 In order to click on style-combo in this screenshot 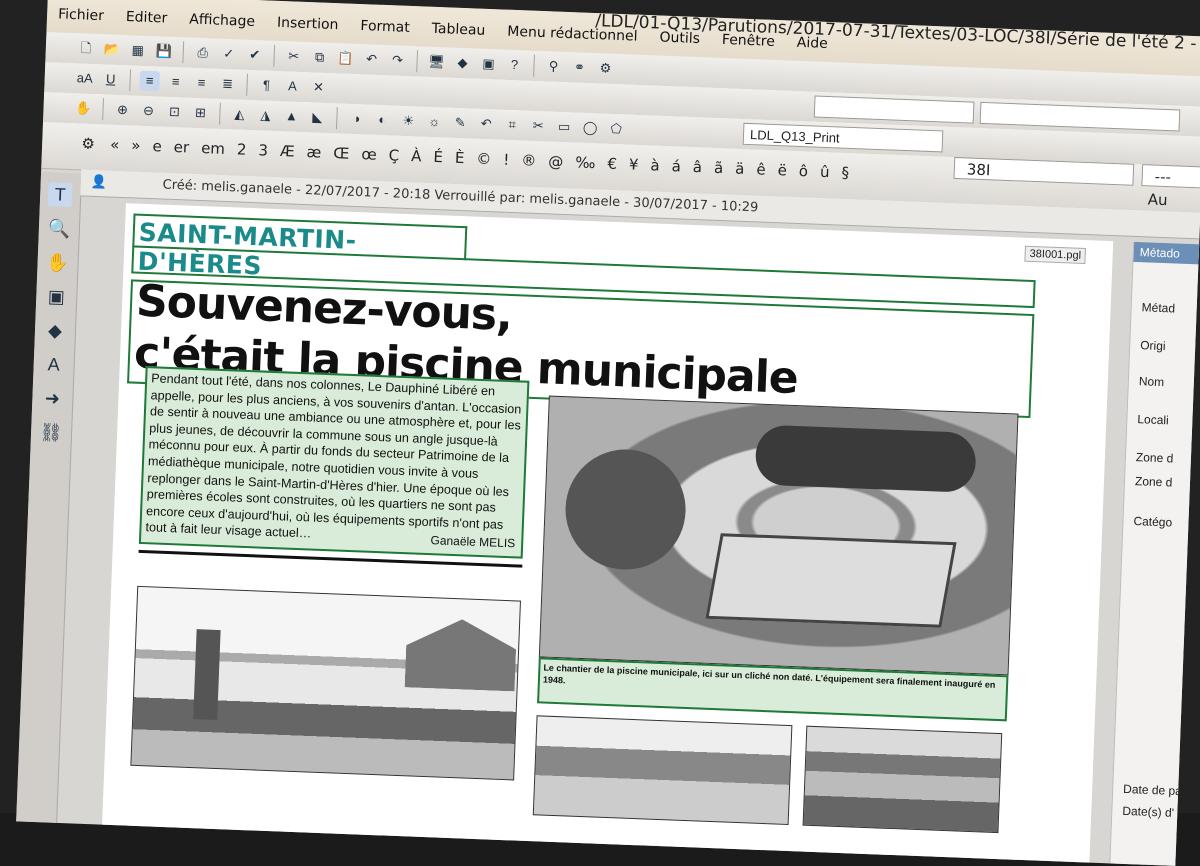, I will do `click(894, 109)`.